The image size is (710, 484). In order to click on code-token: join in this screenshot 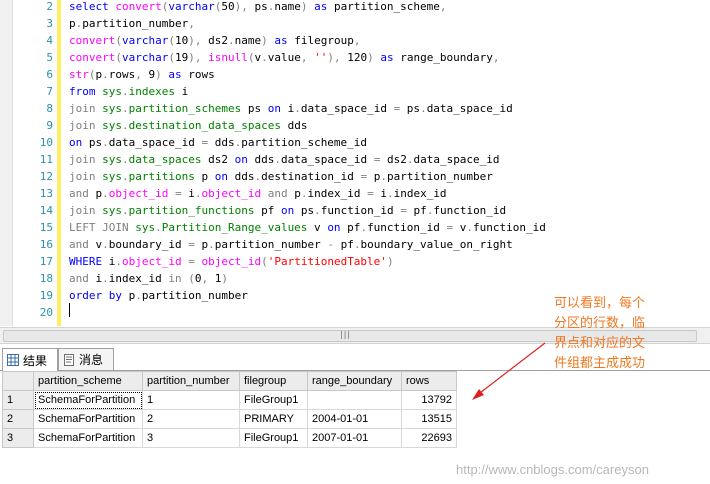, I will do `click(86, 125)`.